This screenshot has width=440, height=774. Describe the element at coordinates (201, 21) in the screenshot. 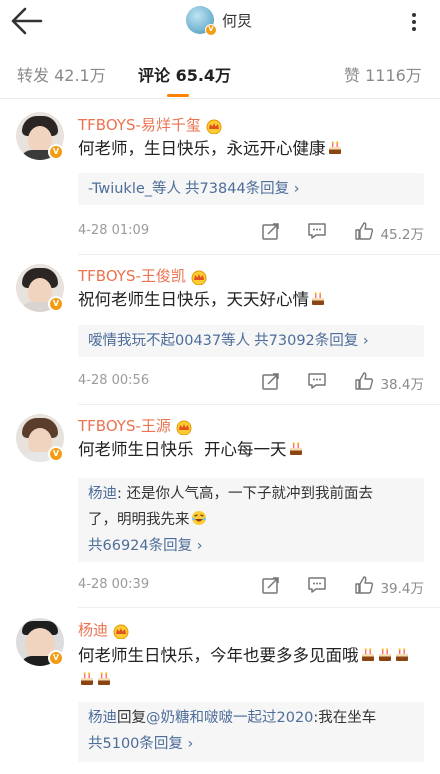

I see `nav-avatar: V` at that location.